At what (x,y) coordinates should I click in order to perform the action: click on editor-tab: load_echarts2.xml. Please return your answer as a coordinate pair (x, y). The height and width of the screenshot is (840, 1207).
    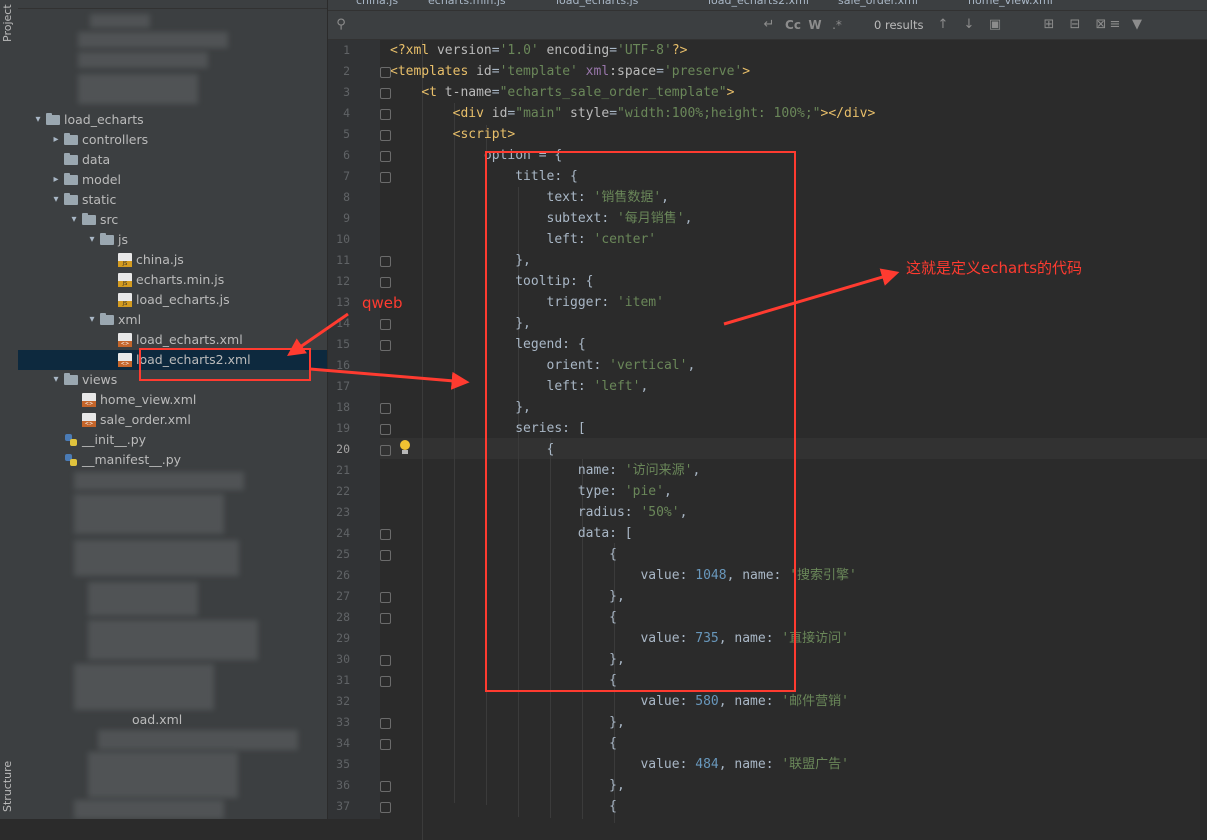
    Looking at the image, I should click on (758, 5).